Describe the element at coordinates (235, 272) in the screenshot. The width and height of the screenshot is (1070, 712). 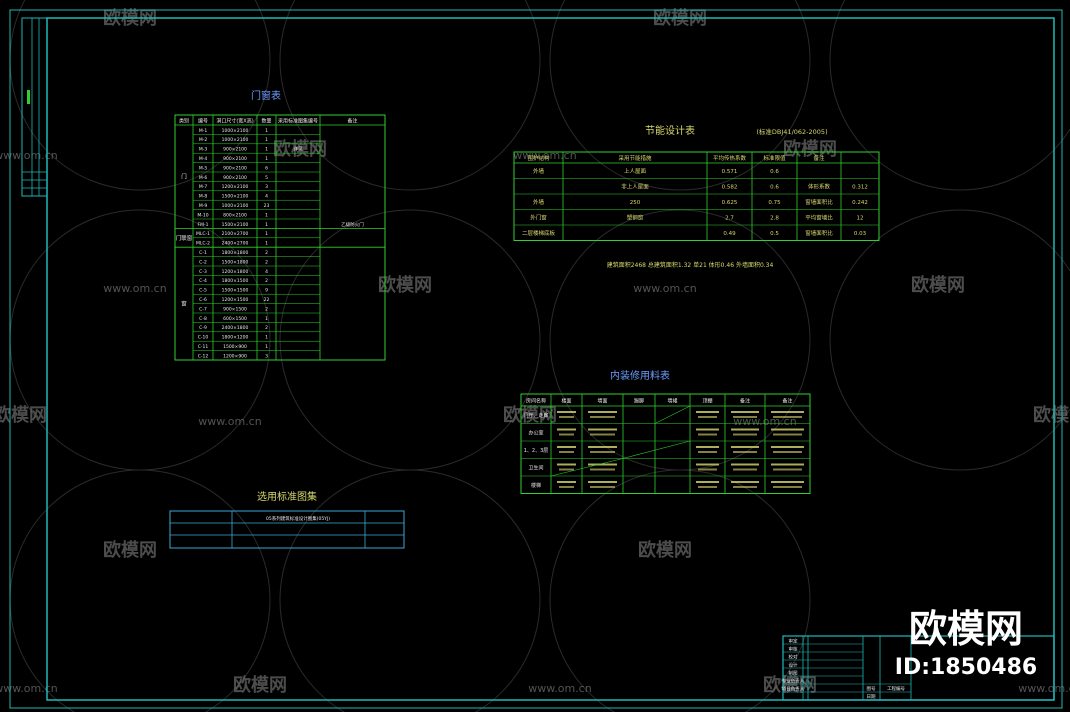
I see `door-table-size: 1200×1800` at that location.